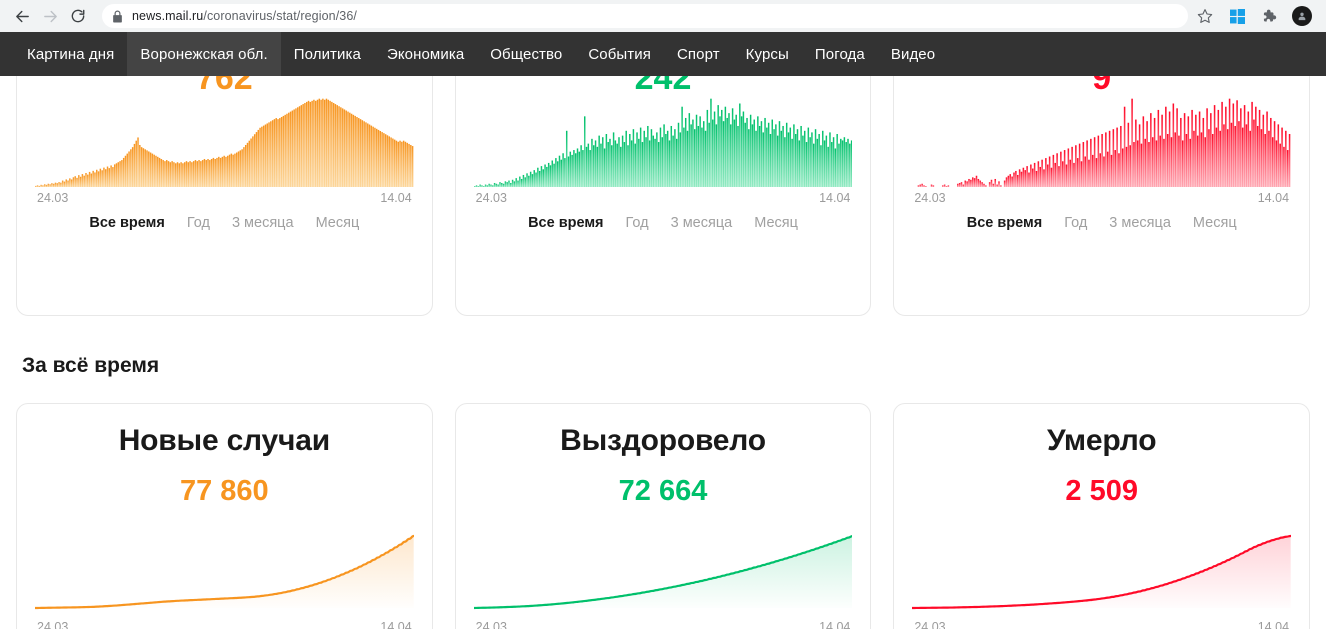 The image size is (1326, 629). I want to click on card-total-recovered: Выздоровело 72 664 24.03 14.04, so click(663, 516).